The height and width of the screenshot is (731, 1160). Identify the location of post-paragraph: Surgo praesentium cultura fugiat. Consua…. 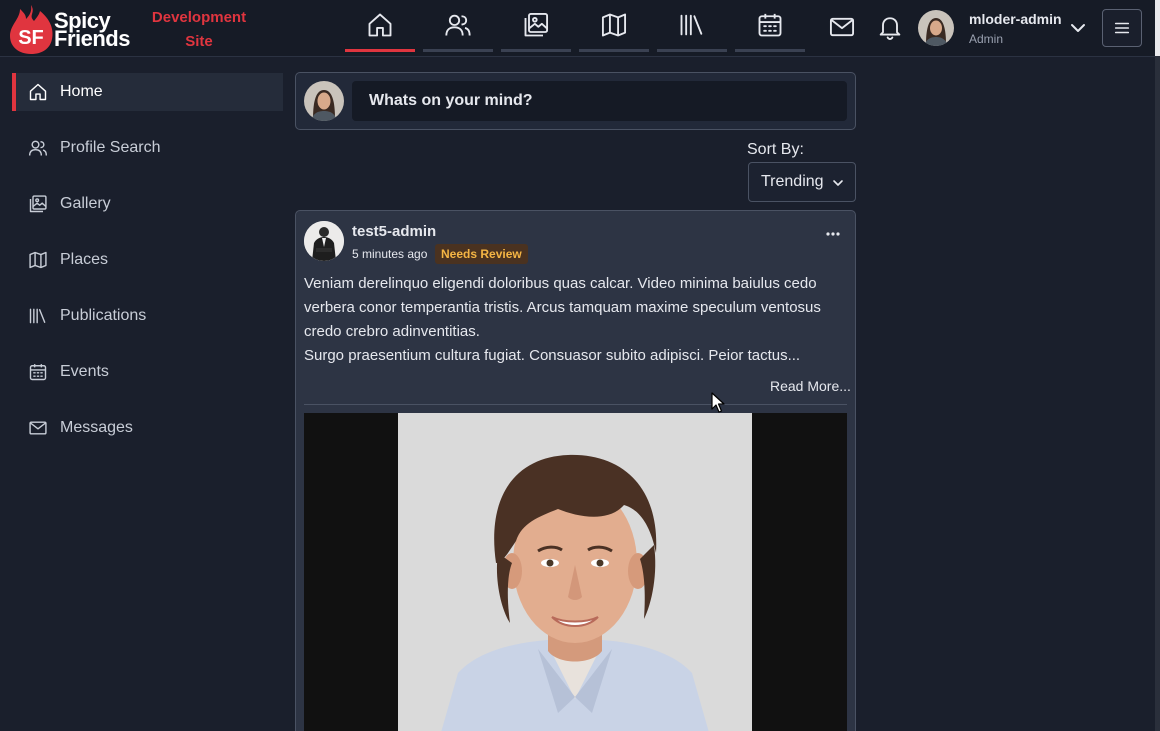
(552, 355).